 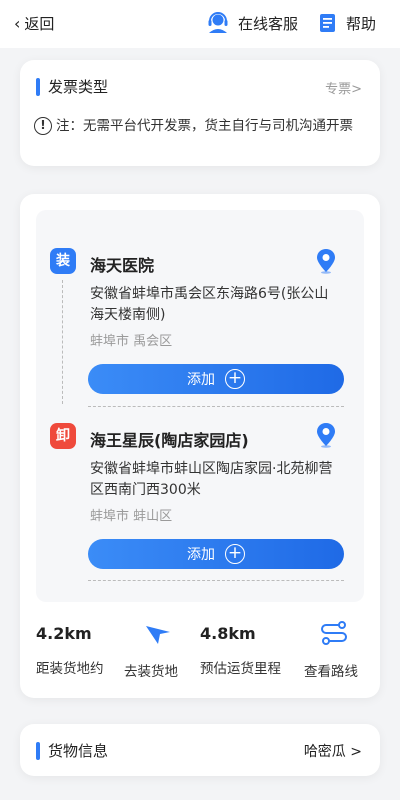 I want to click on load-city: 蚌埠市 禹会区, so click(x=131, y=341).